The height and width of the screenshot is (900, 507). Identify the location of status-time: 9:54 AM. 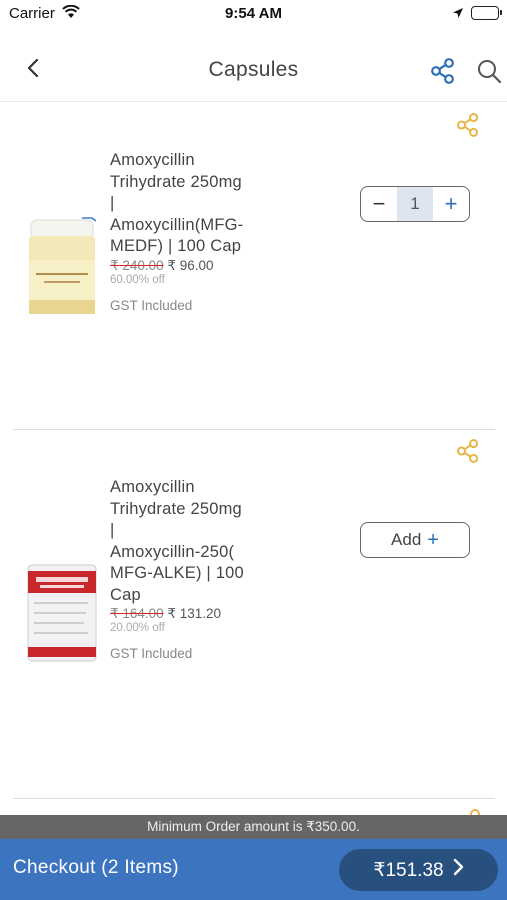
(253, 13).